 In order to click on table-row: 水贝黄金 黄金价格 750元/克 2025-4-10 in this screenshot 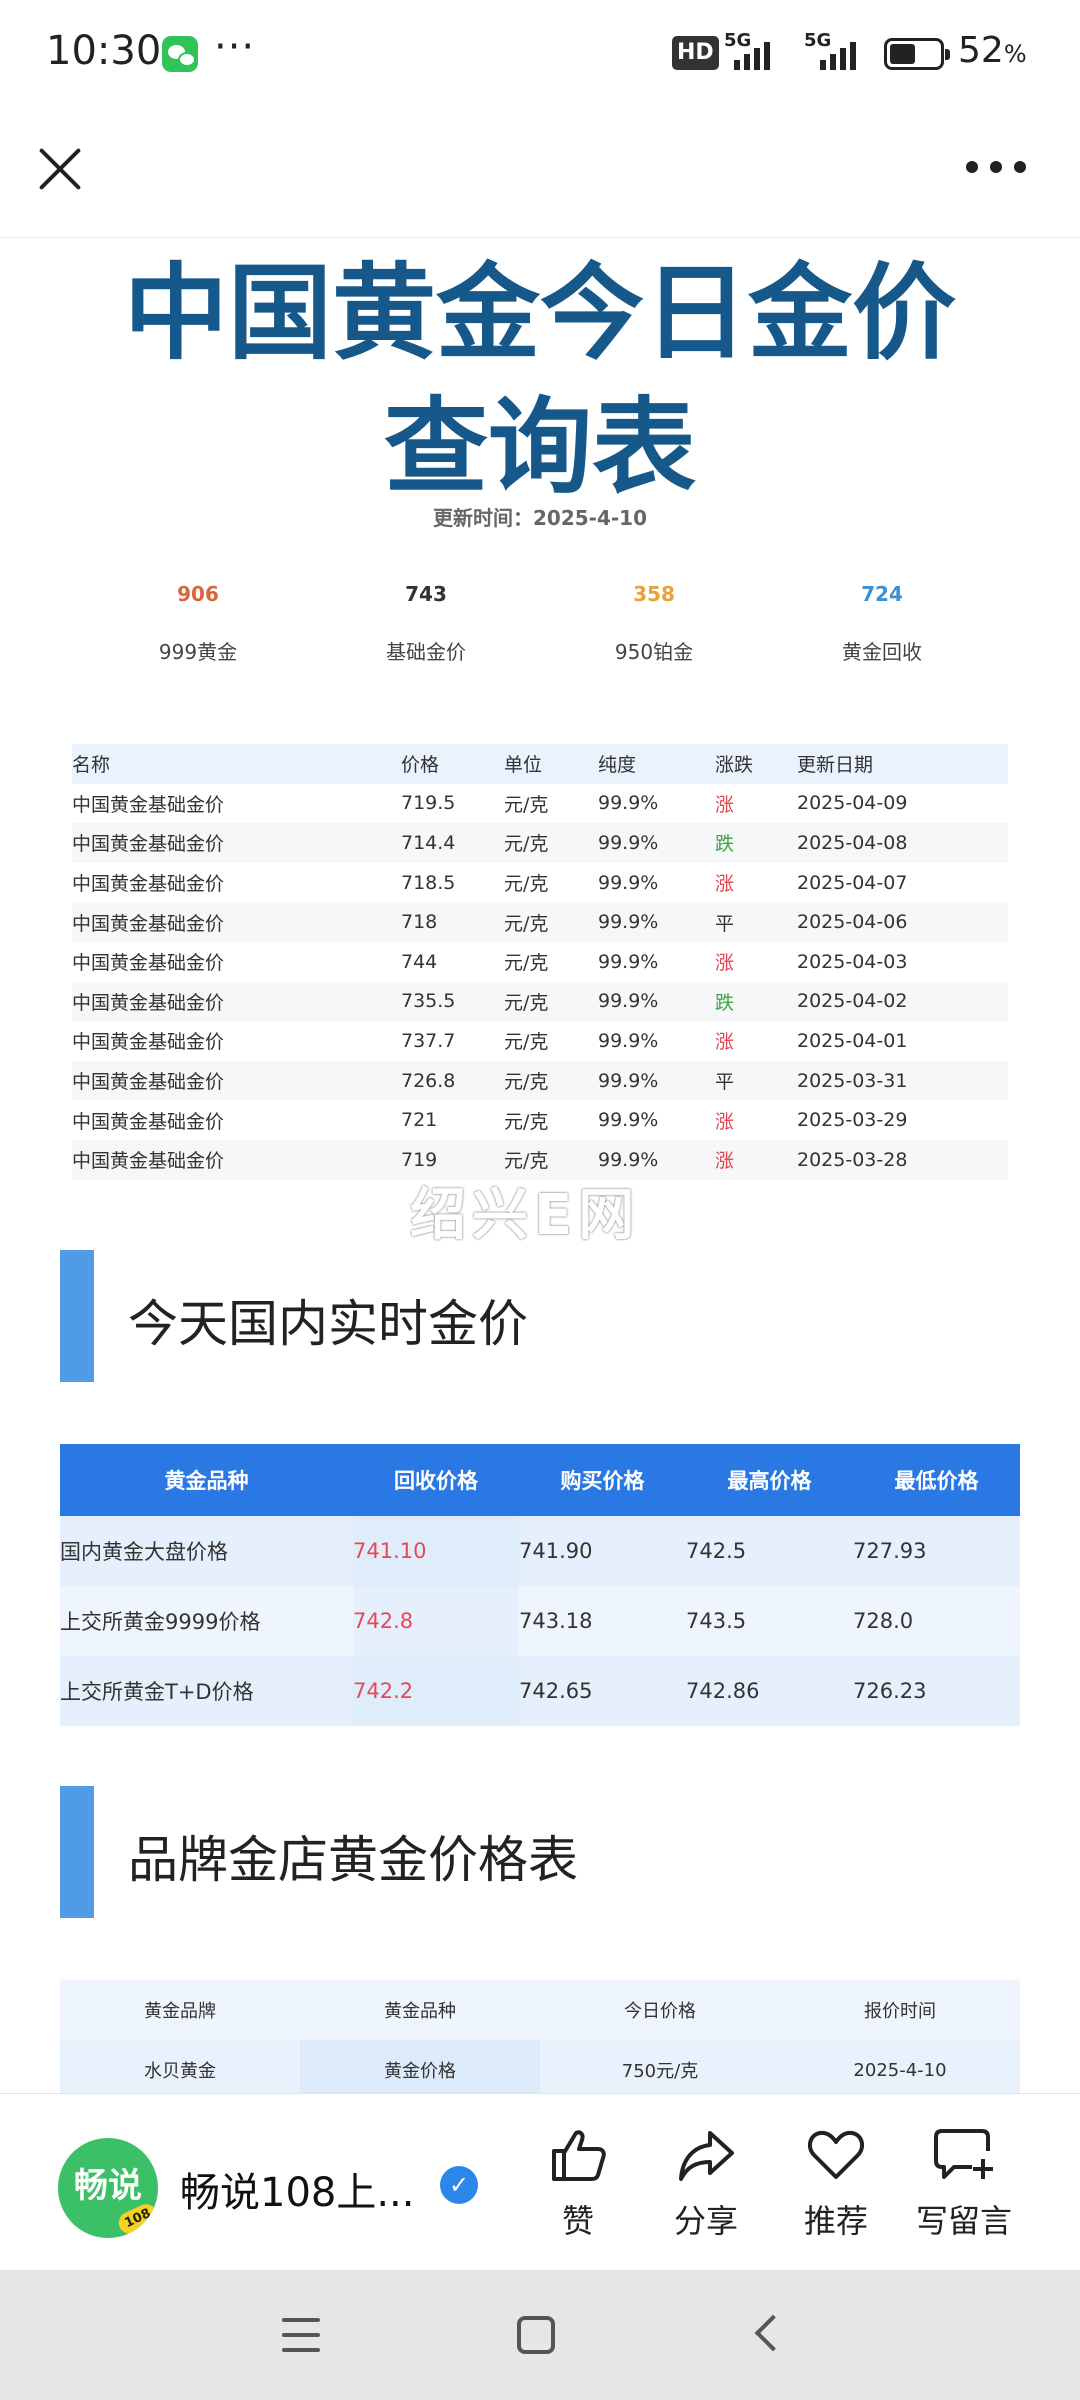, I will do `click(540, 2070)`.